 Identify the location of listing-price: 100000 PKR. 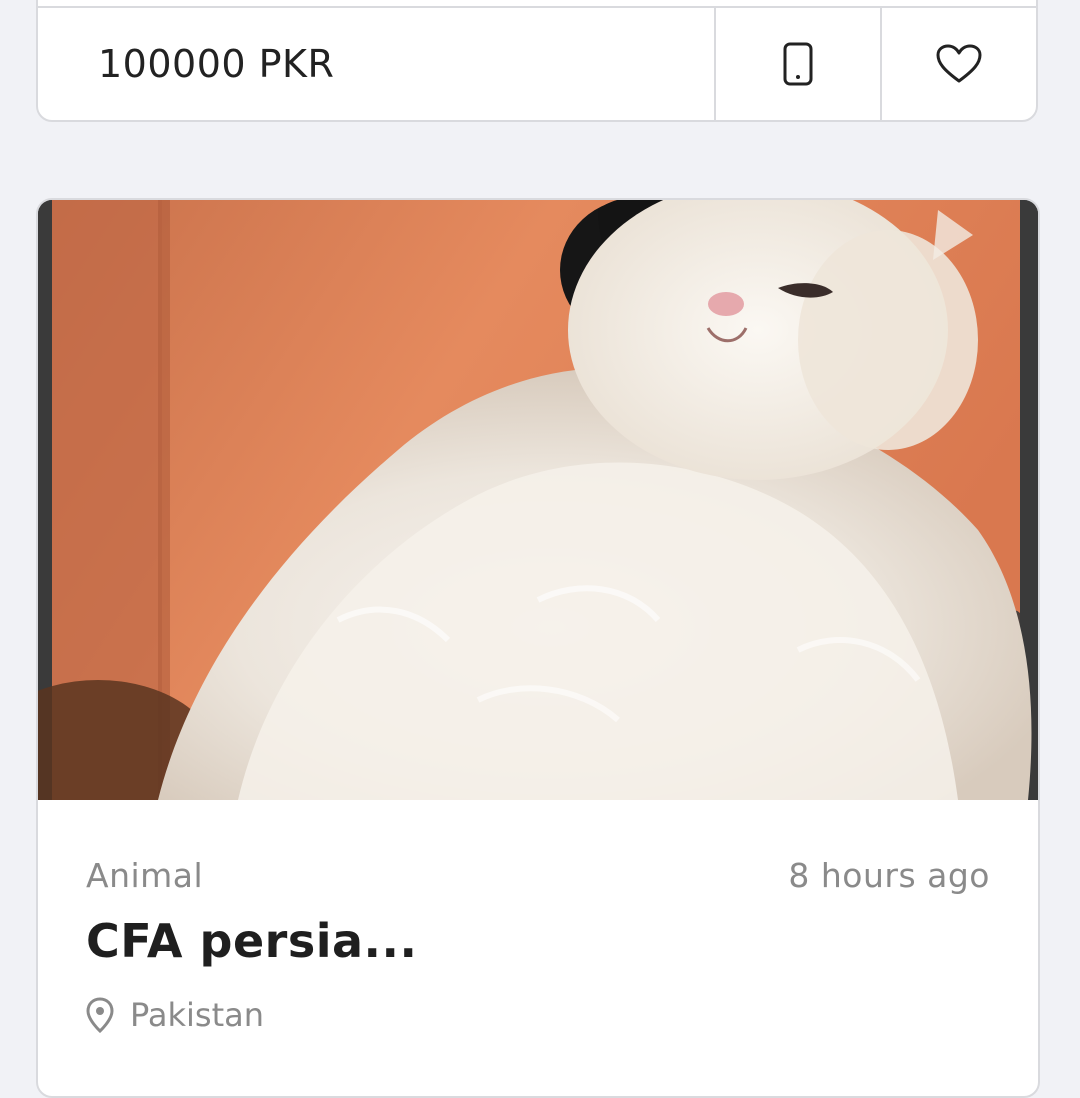
(216, 64).